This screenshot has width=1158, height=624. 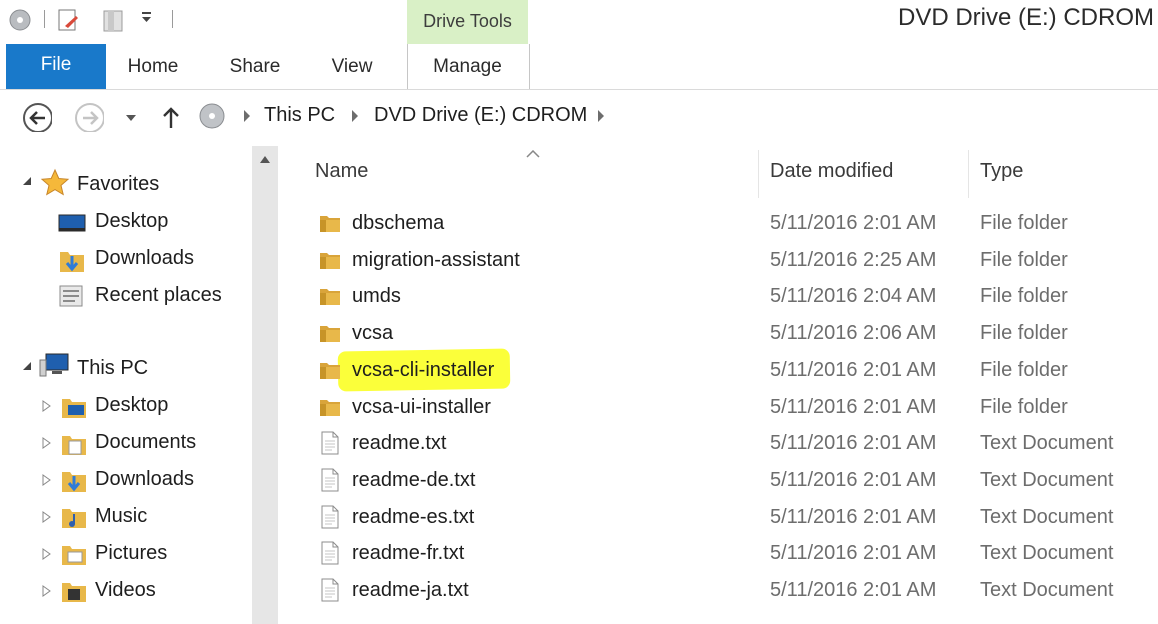 I want to click on breadcrumb-dvd-drive: DVD Drive (E:) CDROM, so click(x=480, y=115).